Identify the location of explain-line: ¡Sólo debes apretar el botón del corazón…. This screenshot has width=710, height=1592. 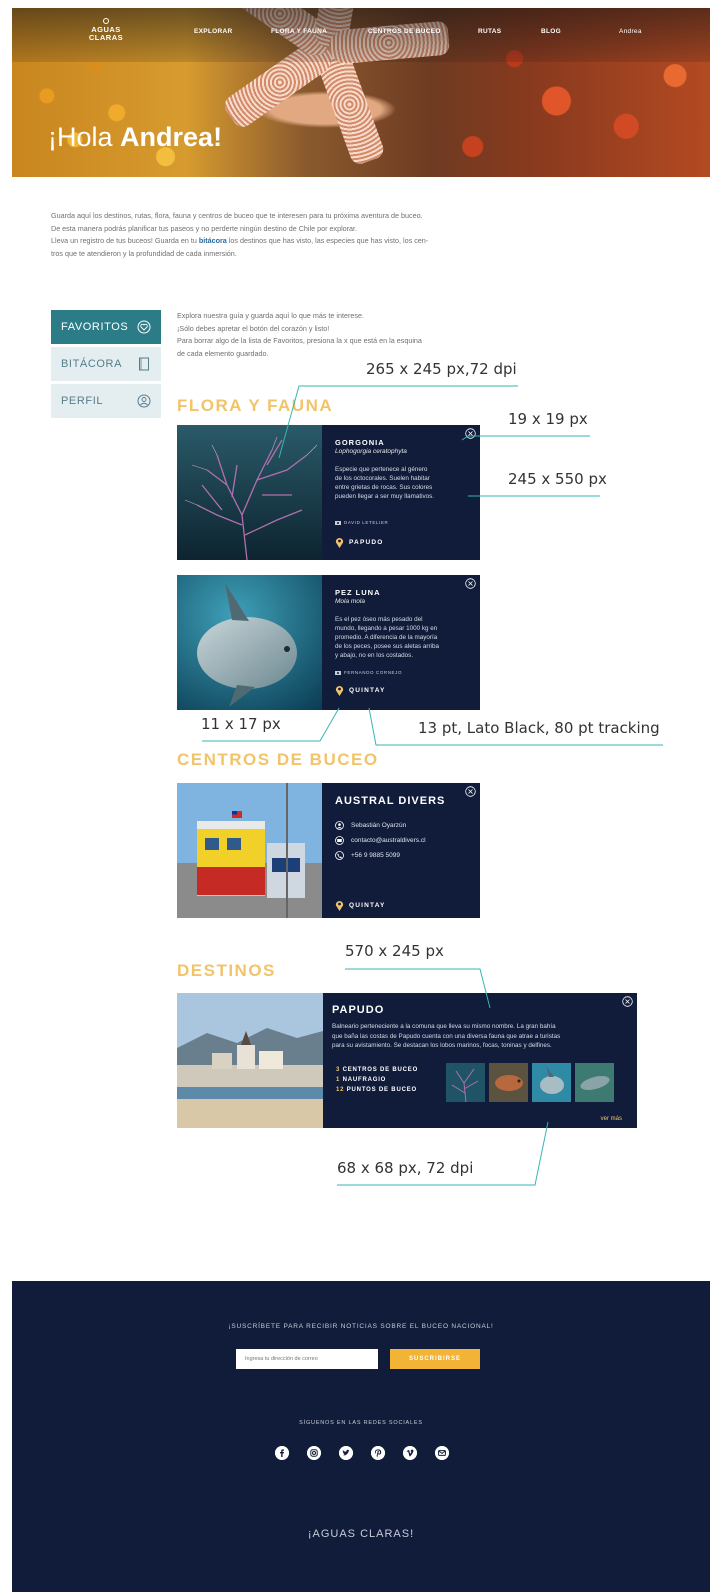
(253, 328).